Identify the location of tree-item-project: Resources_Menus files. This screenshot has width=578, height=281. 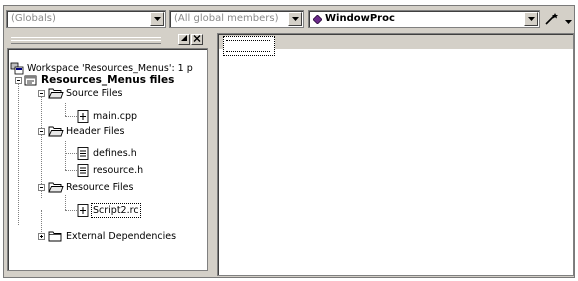
(115, 80).